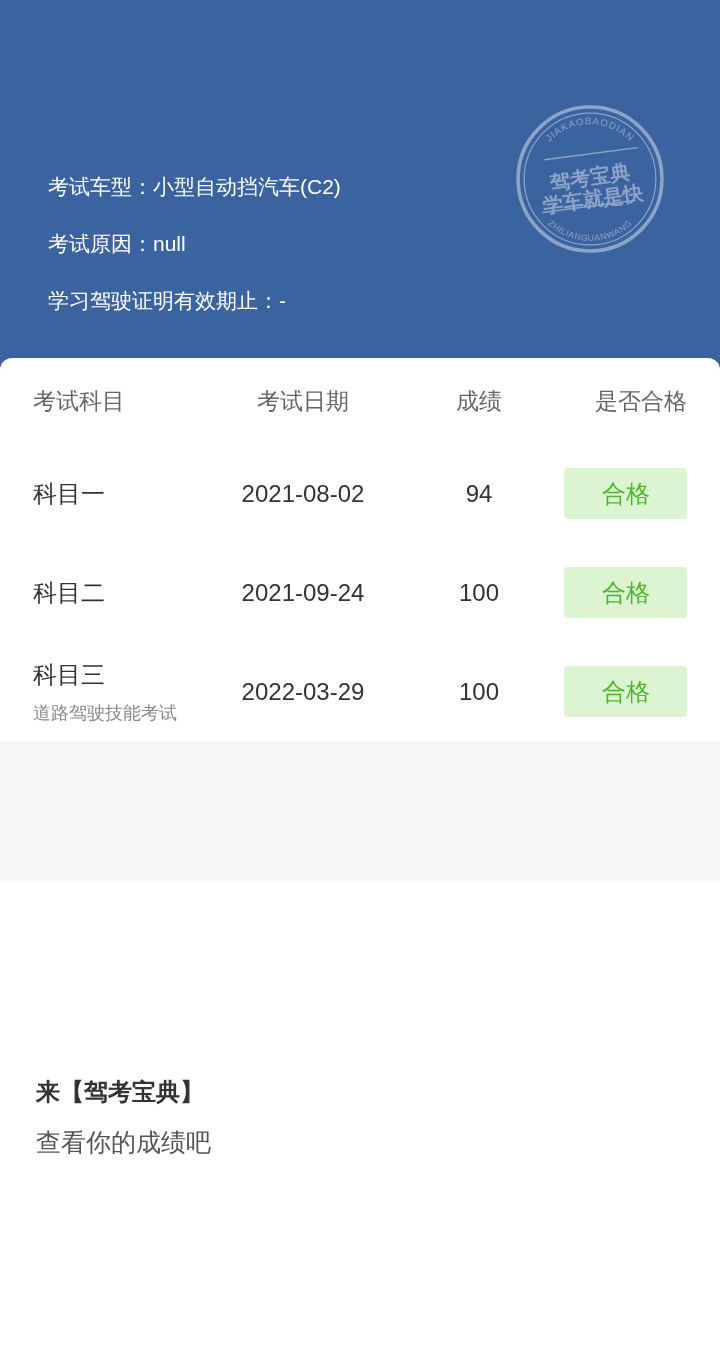 Image resolution: width=720 pixels, height=1351 pixels. I want to click on exam-date: 2021-08-02, so click(303, 493).